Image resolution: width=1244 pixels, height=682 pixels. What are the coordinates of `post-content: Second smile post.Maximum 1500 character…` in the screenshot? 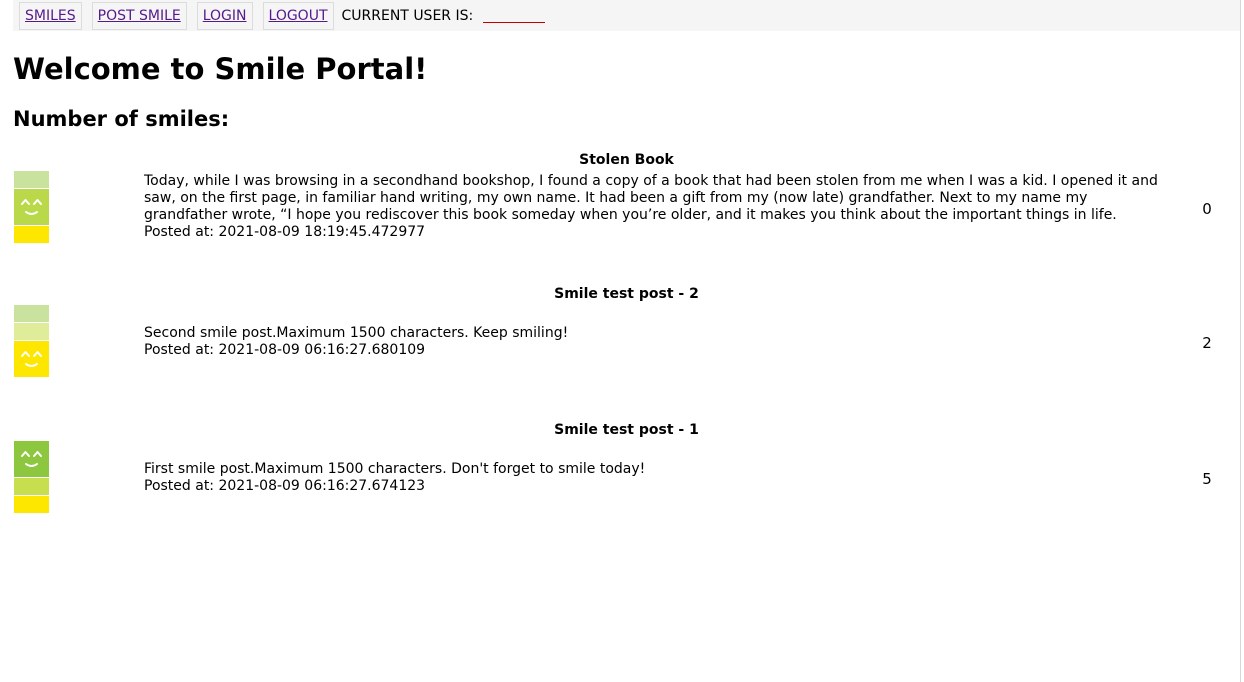 It's located at (659, 342).